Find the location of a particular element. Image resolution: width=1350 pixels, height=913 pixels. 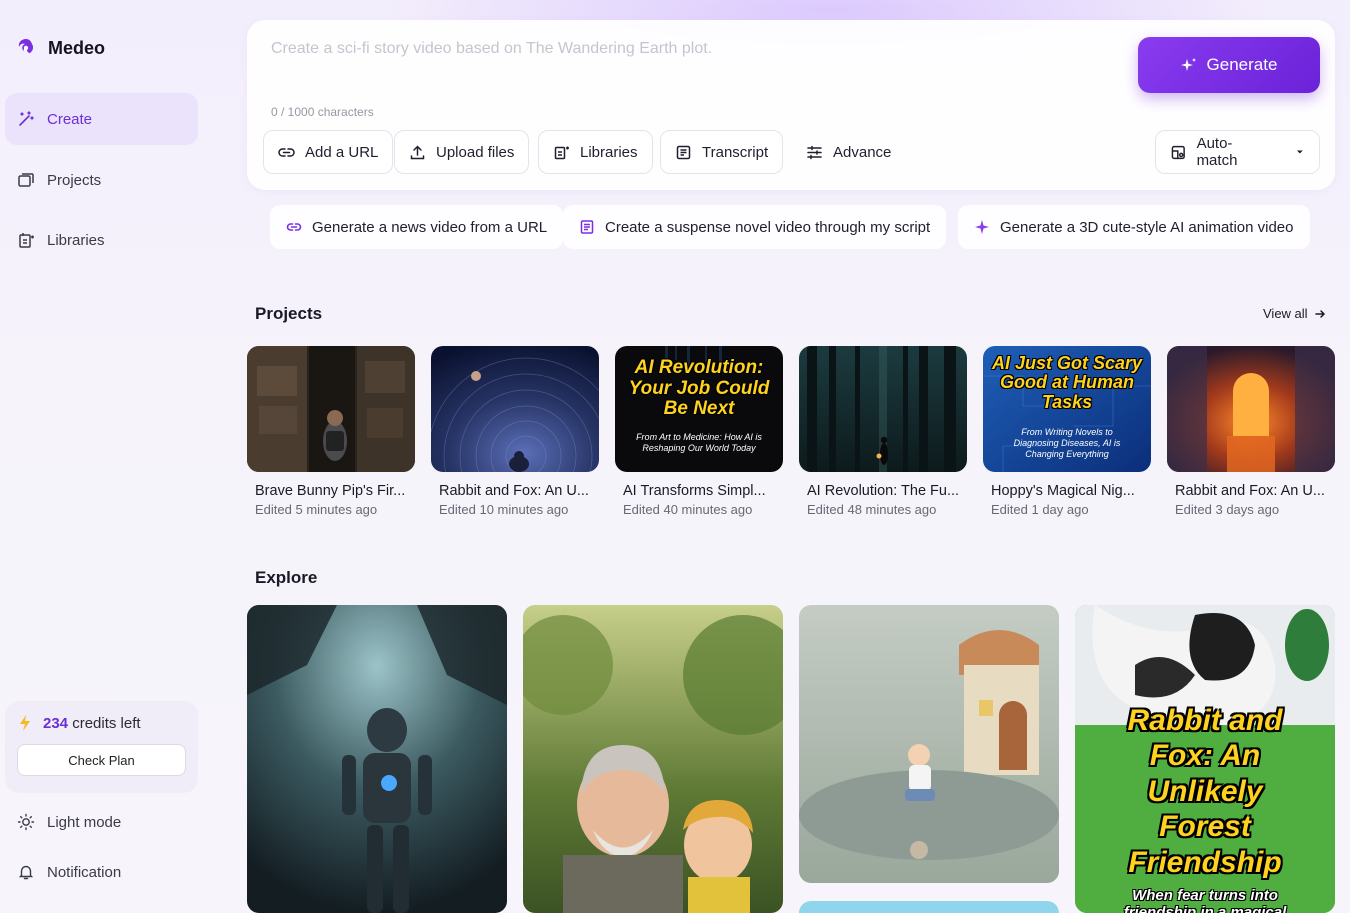

sidebar-item-label: Create is located at coordinates (70, 119).